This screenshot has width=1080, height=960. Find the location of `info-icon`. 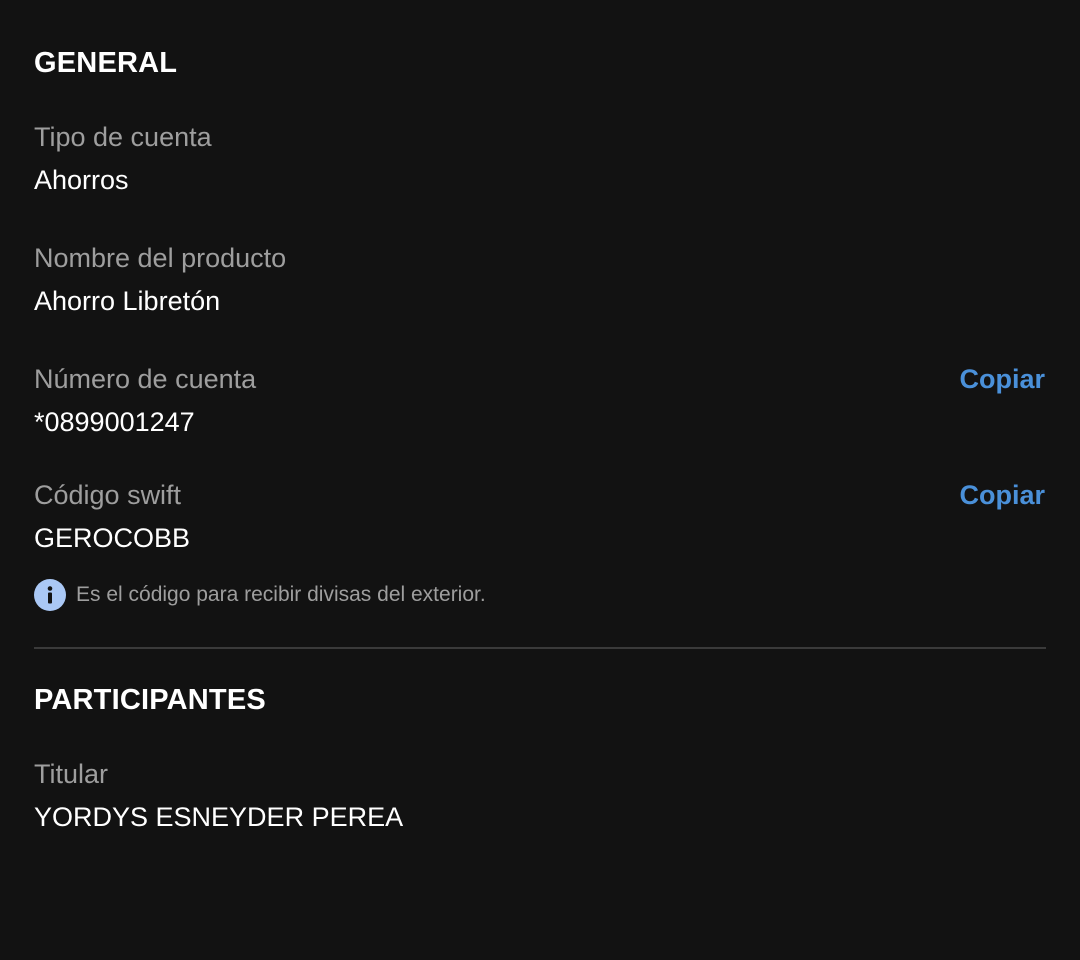

info-icon is located at coordinates (50, 595).